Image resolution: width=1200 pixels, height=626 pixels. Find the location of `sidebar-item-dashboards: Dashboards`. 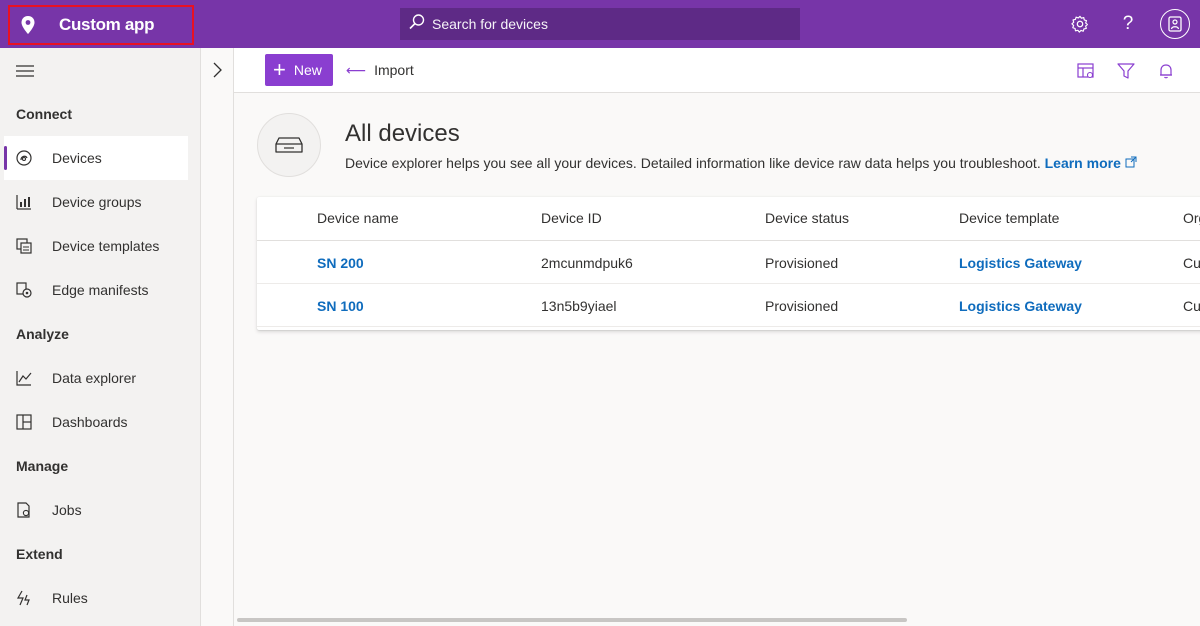

sidebar-item-dashboards: Dashboards is located at coordinates (96, 422).